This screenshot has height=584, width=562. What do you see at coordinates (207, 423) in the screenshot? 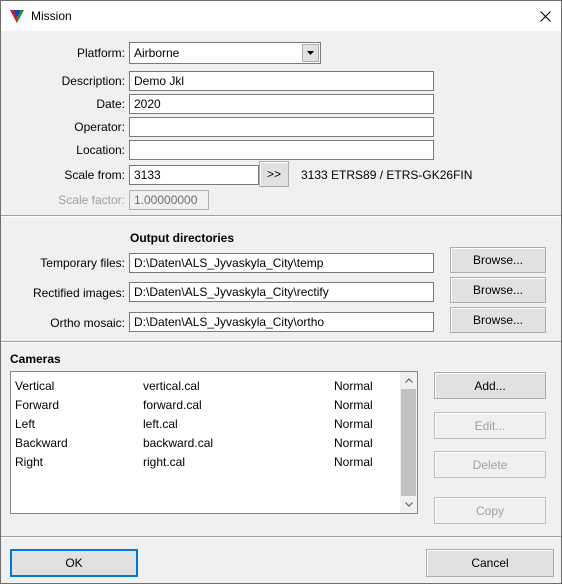
I see `list-item: Left left.cal Normal` at bounding box center [207, 423].